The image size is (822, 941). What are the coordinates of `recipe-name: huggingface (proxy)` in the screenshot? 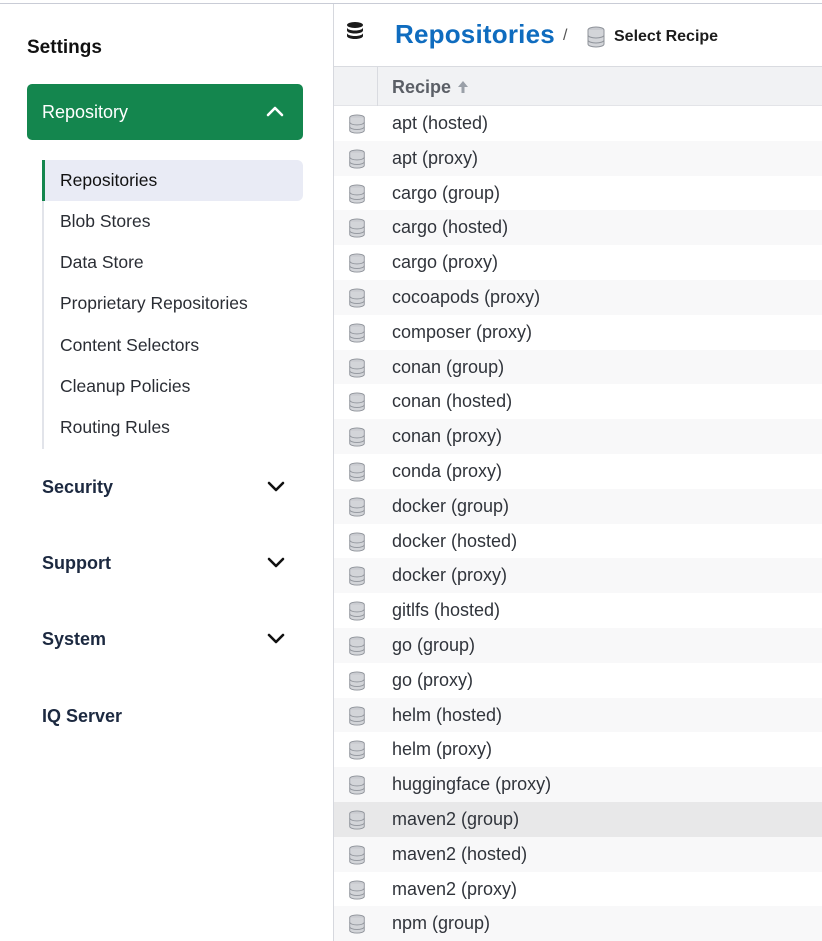 It's located at (472, 784).